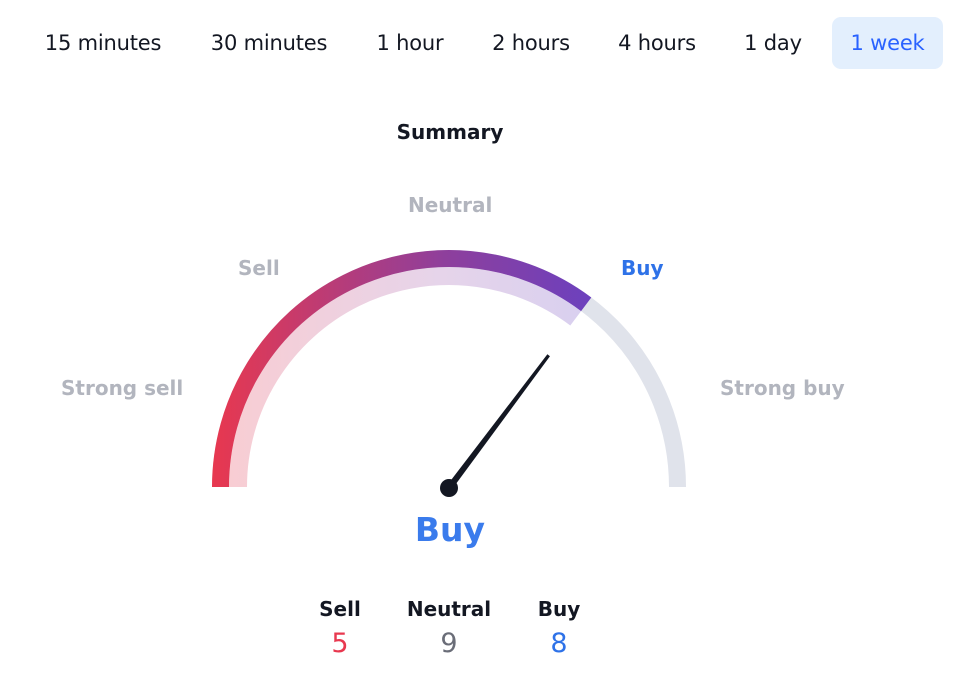  I want to click on gauge-needle, so click(498, 422).